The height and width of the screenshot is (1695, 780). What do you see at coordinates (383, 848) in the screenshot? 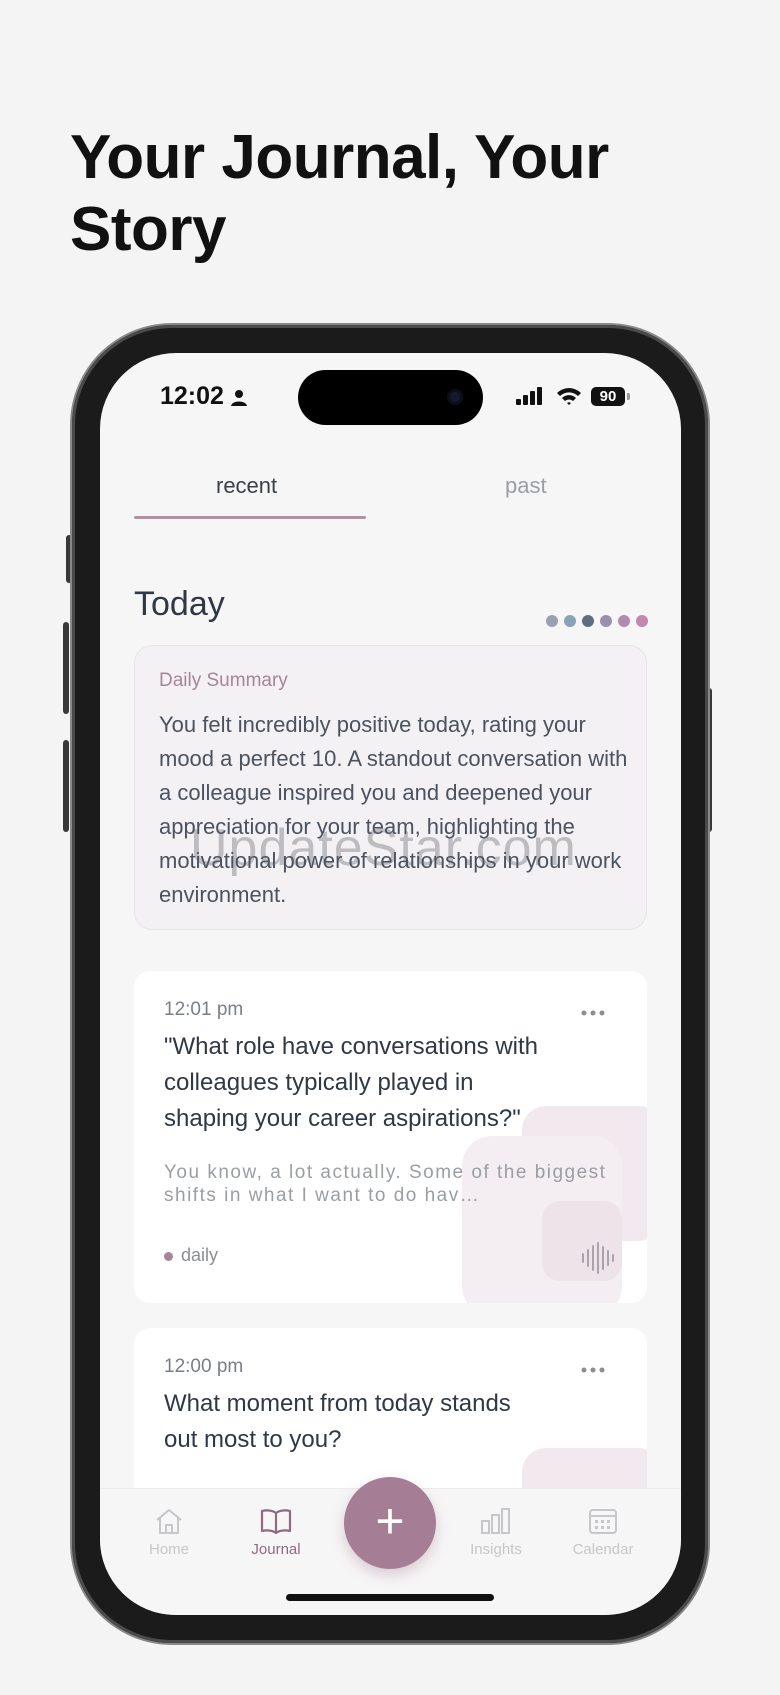
I see `watermark: UpdateStar.com` at bounding box center [383, 848].